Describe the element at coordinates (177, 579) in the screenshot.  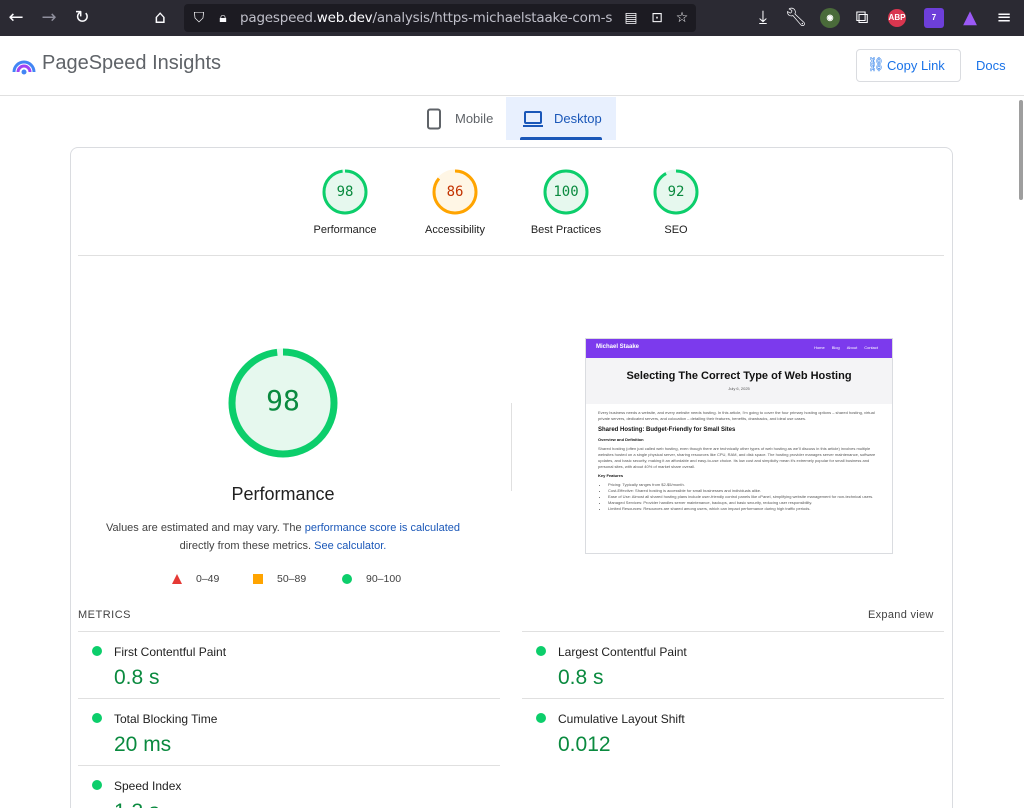
I see `poor-triangle-icon` at that location.